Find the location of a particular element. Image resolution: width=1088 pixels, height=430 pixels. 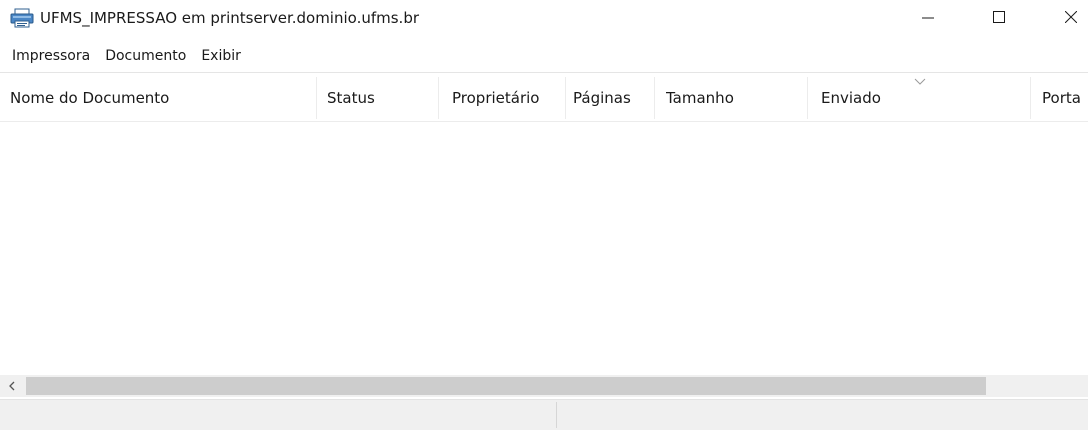

sort-descending-icon is located at coordinates (920, 81).